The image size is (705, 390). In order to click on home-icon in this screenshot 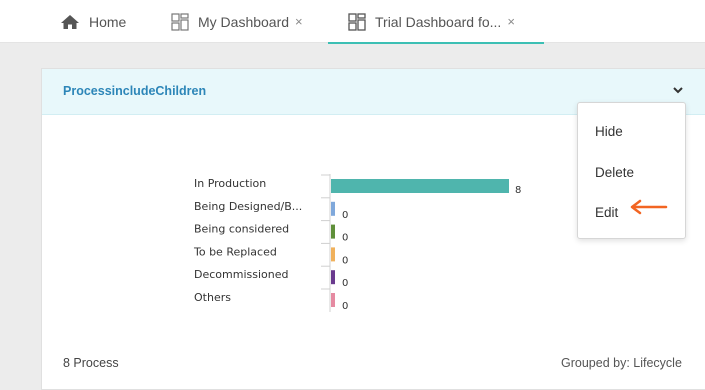, I will do `click(70, 22)`.